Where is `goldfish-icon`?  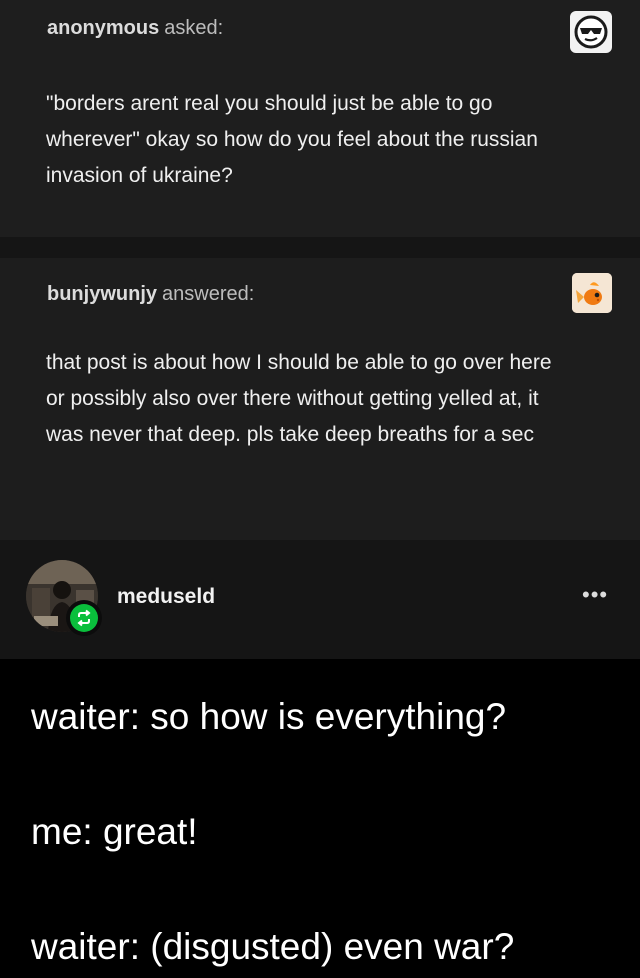
goldfish-icon is located at coordinates (592, 293).